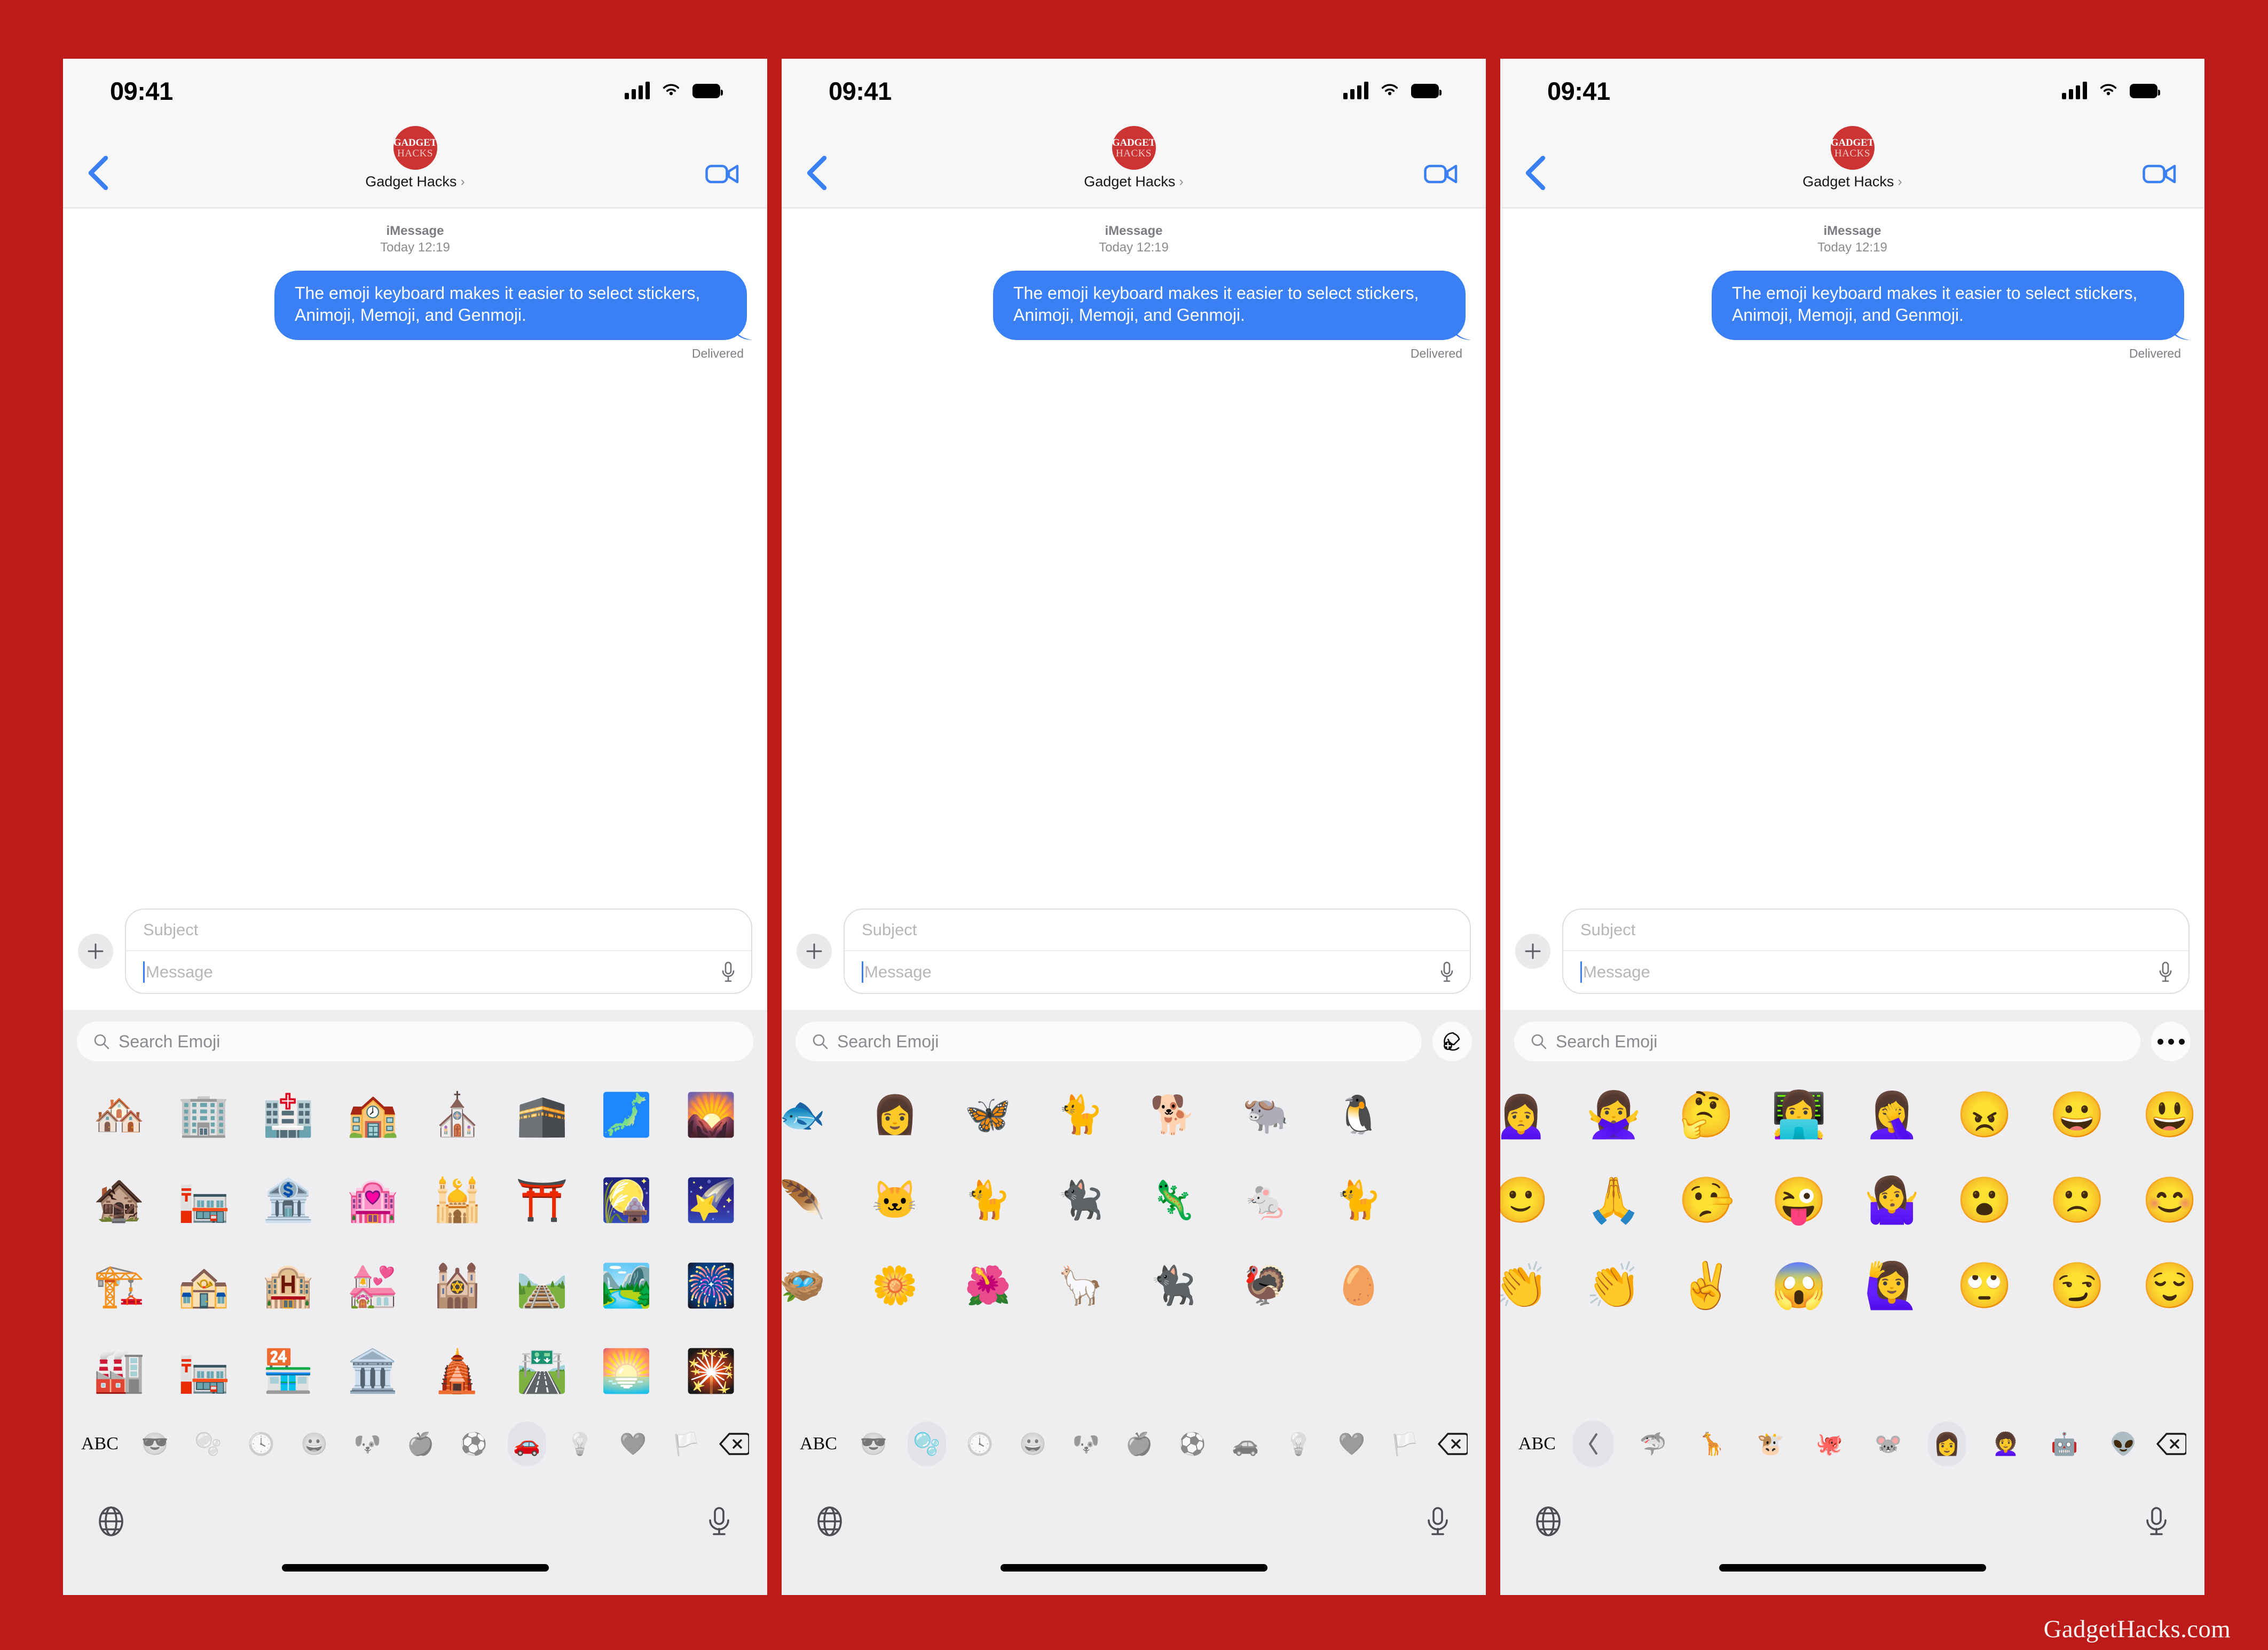 This screenshot has height=1650, width=2268. What do you see at coordinates (1946, 1444) in the screenshot?
I see `category-memoji-pink-face: 👩` at bounding box center [1946, 1444].